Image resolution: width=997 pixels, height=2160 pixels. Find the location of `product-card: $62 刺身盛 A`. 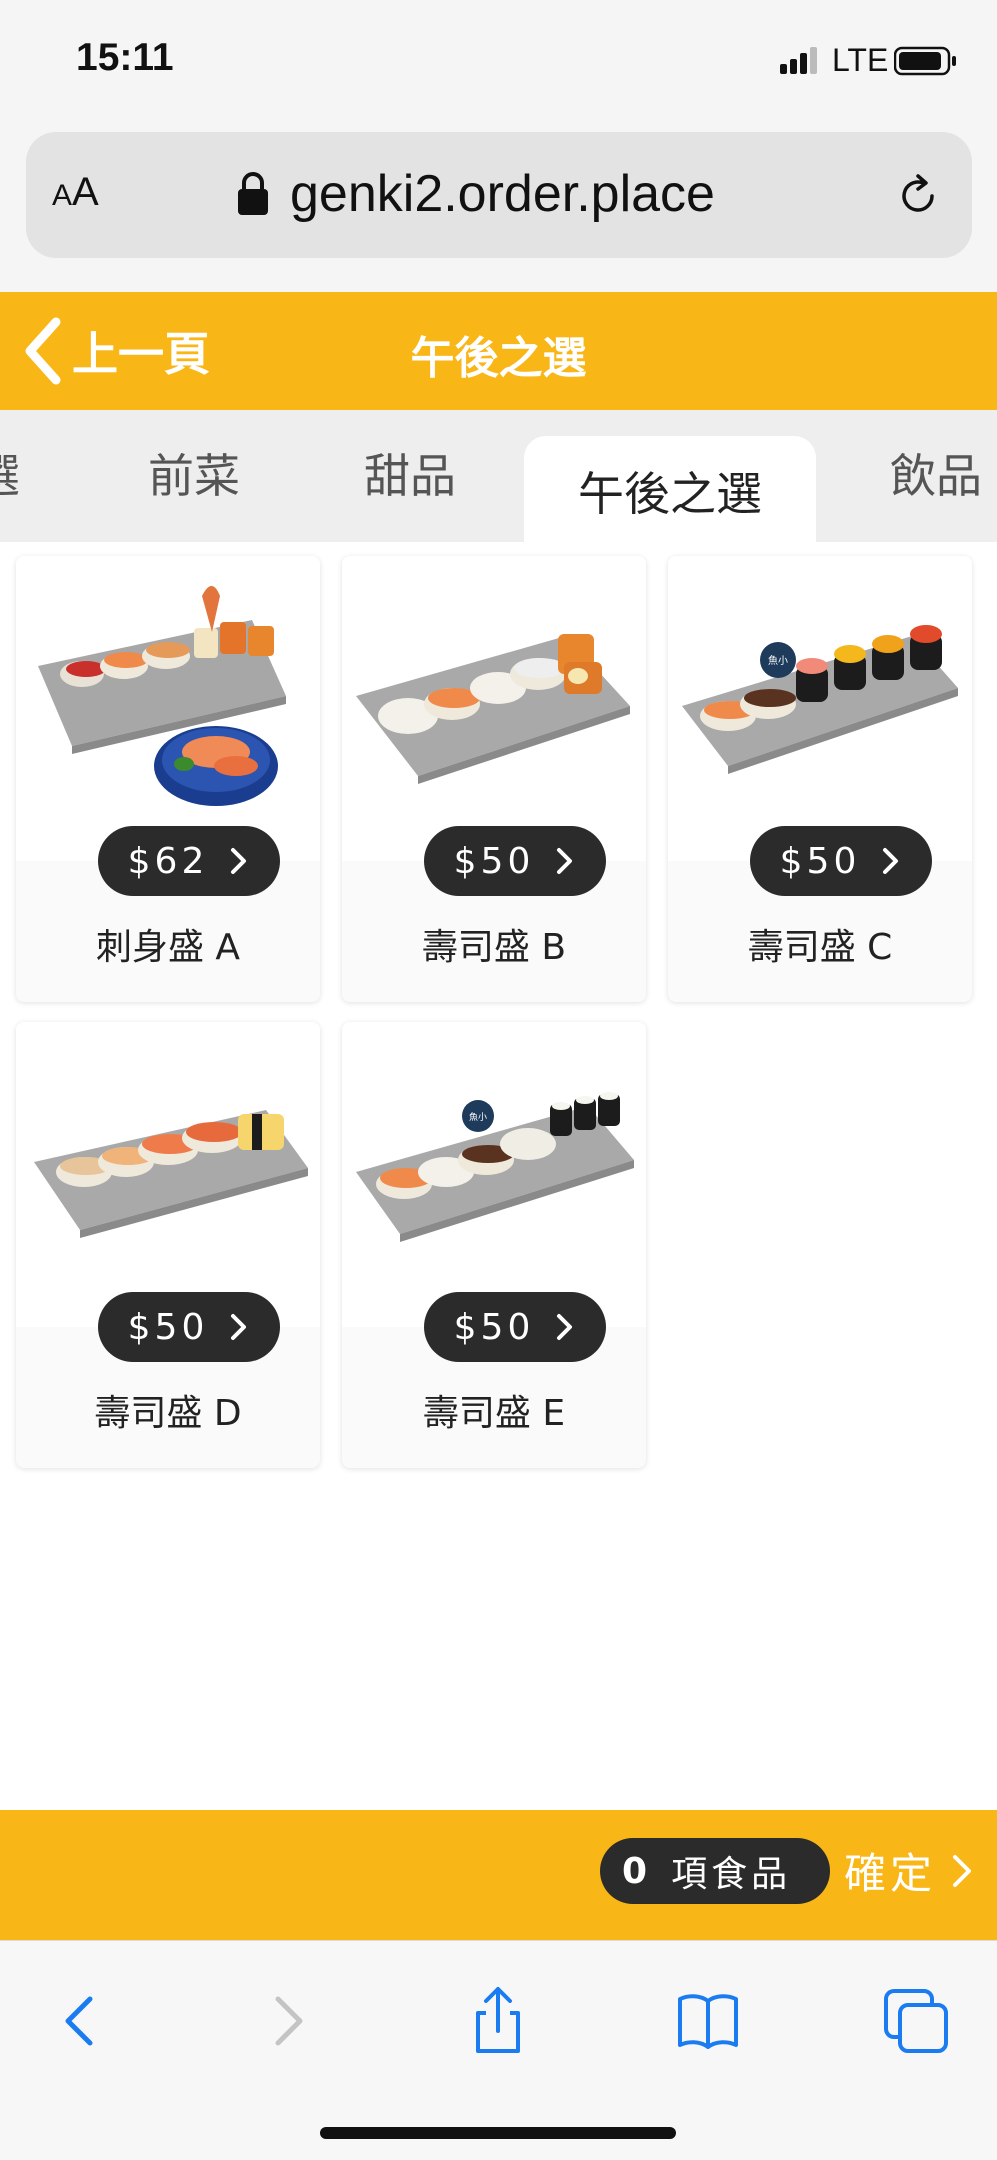

product-card: $62 刺身盛 A is located at coordinates (168, 779).